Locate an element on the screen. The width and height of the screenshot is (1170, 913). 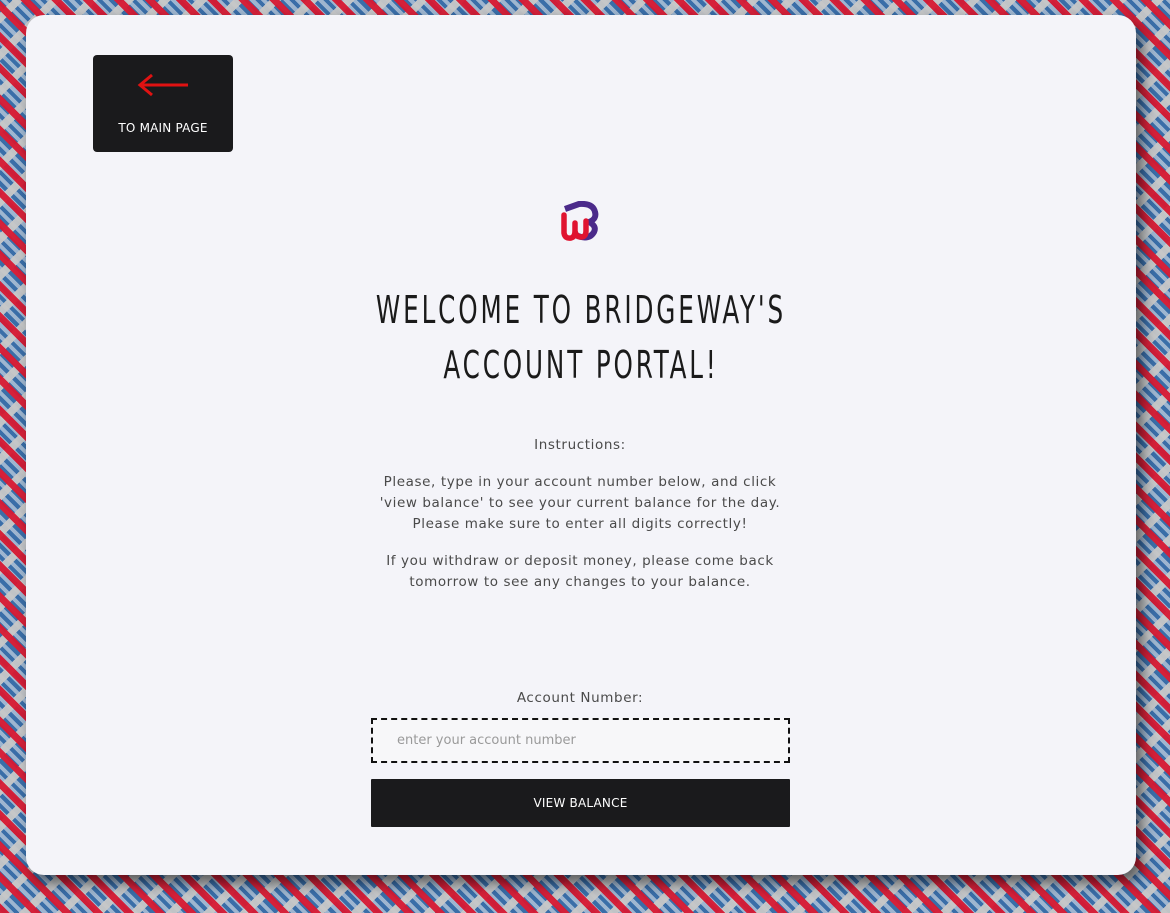
to-main-page-button: TO MAIN PAGE is located at coordinates (163, 103).